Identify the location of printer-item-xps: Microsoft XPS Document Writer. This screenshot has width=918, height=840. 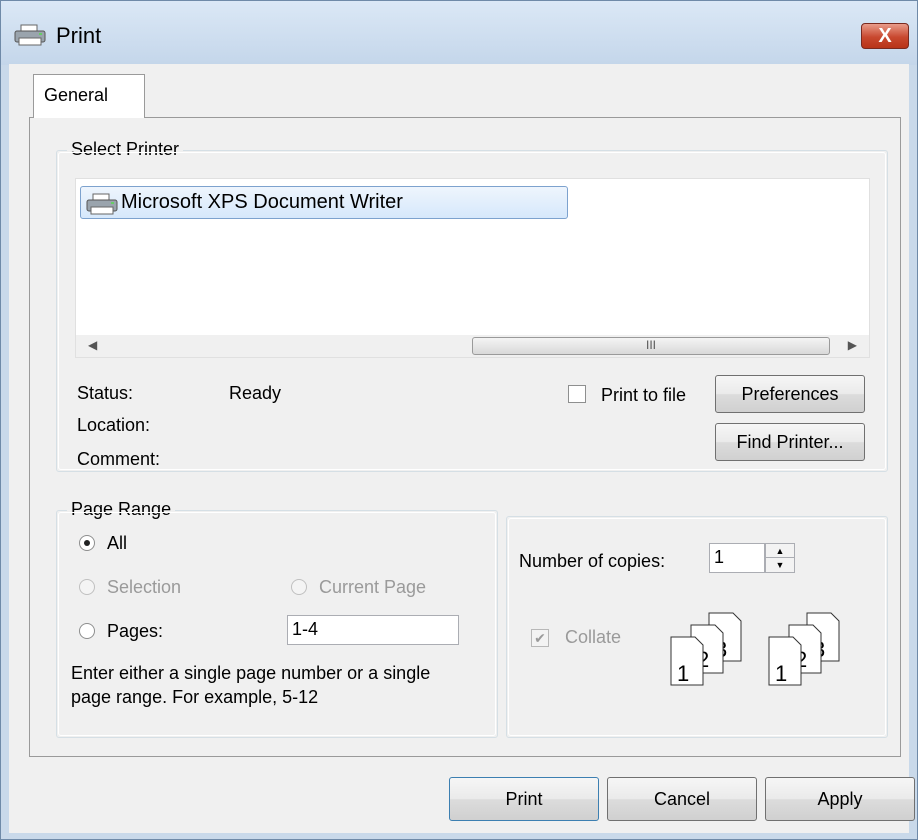
(324, 202).